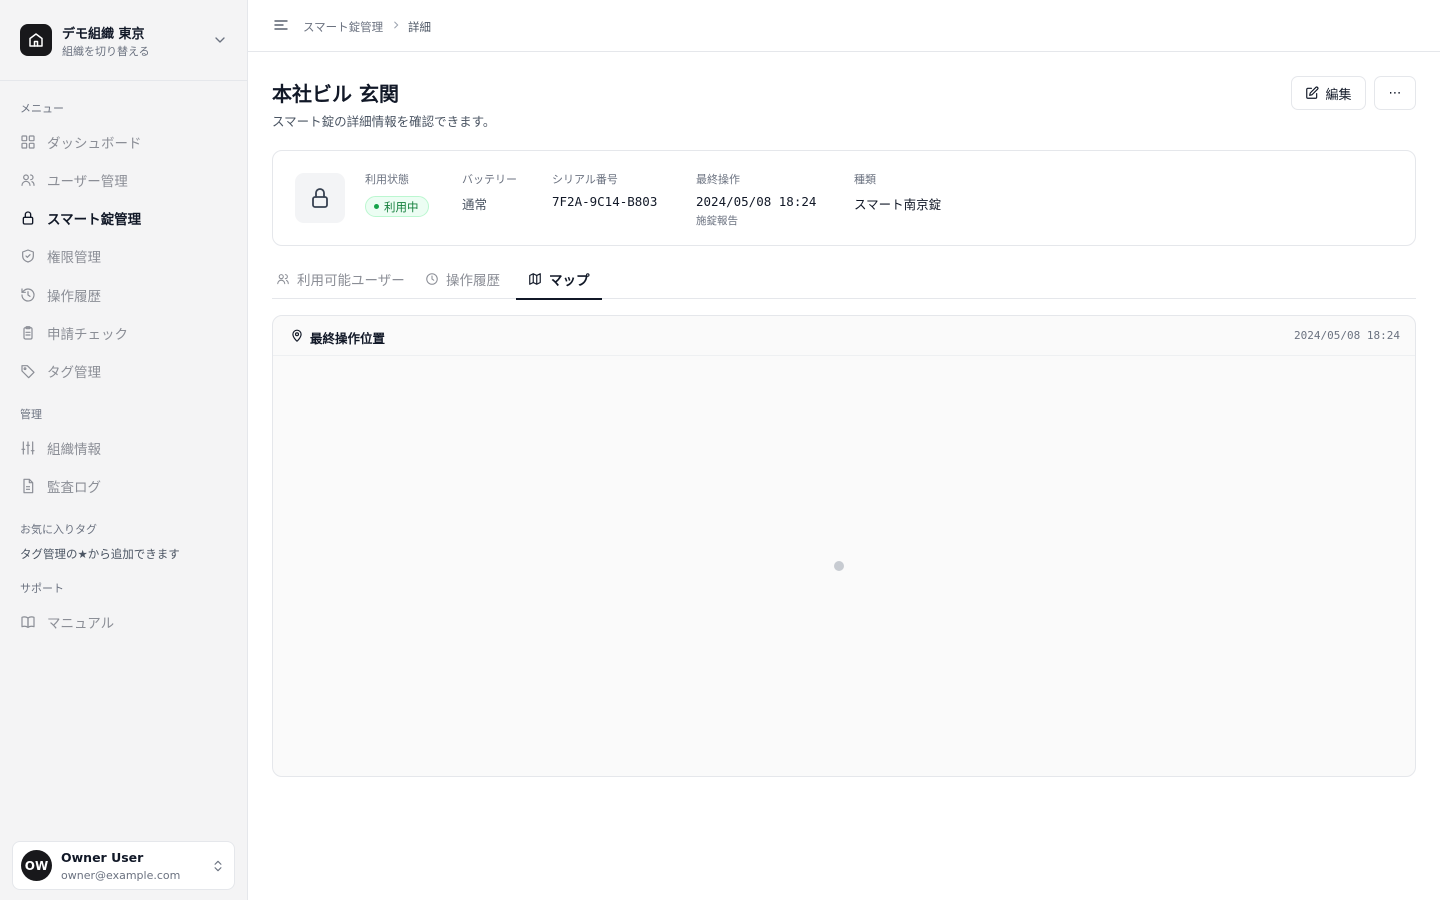 This screenshot has height=900, width=1440. What do you see at coordinates (865, 179) in the screenshot?
I see `type-label: 種類` at bounding box center [865, 179].